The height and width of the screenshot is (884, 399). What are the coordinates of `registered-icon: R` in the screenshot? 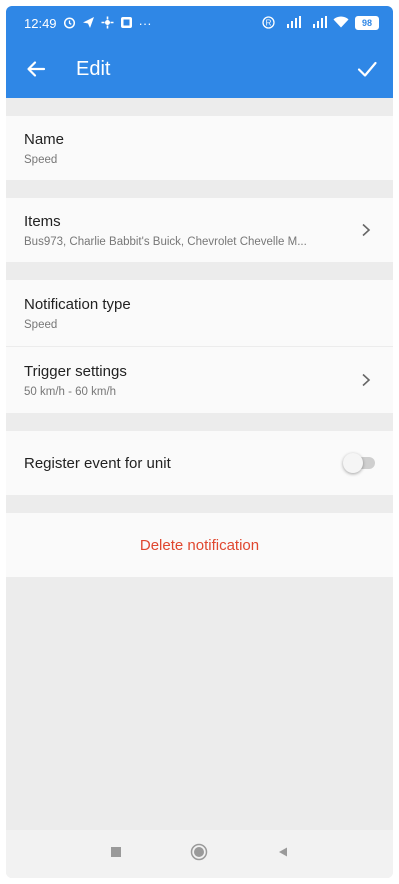 It's located at (268, 23).